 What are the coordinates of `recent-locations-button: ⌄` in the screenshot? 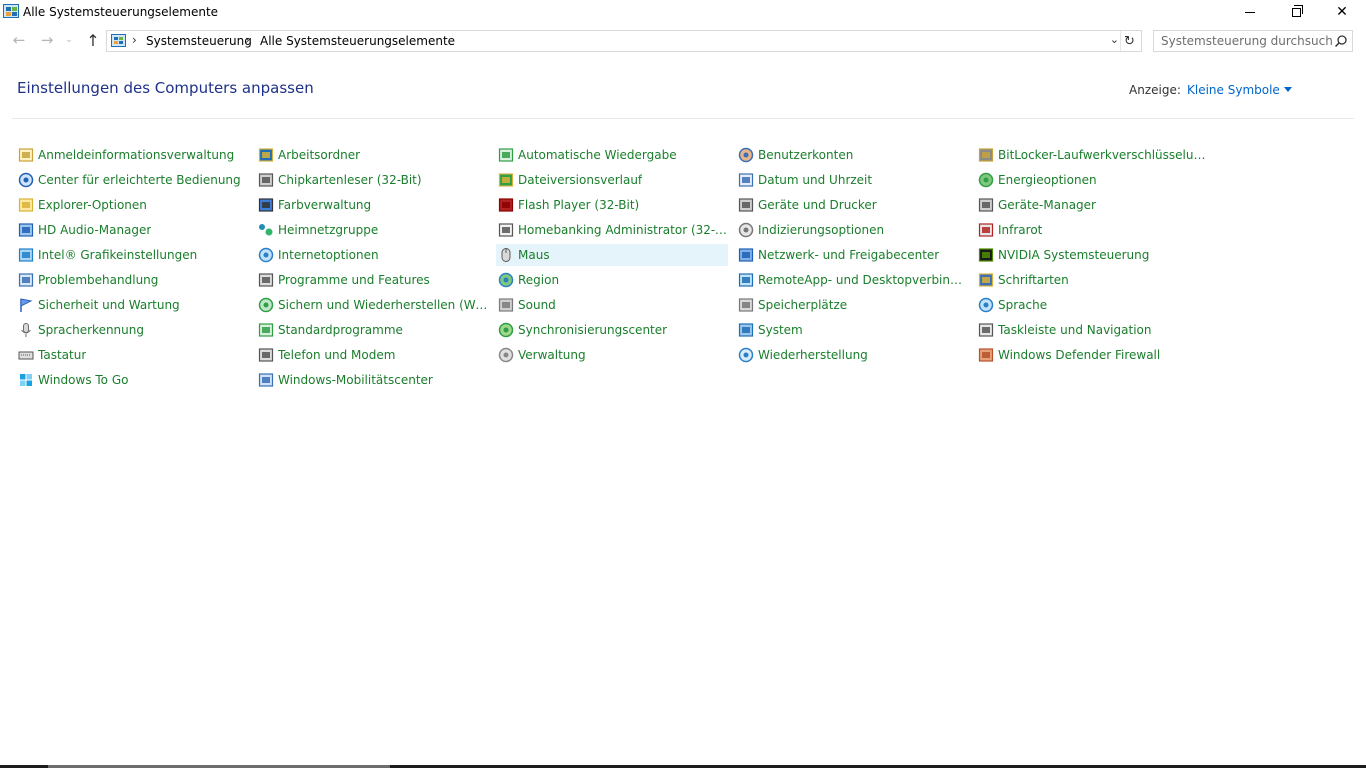 It's located at (69, 40).